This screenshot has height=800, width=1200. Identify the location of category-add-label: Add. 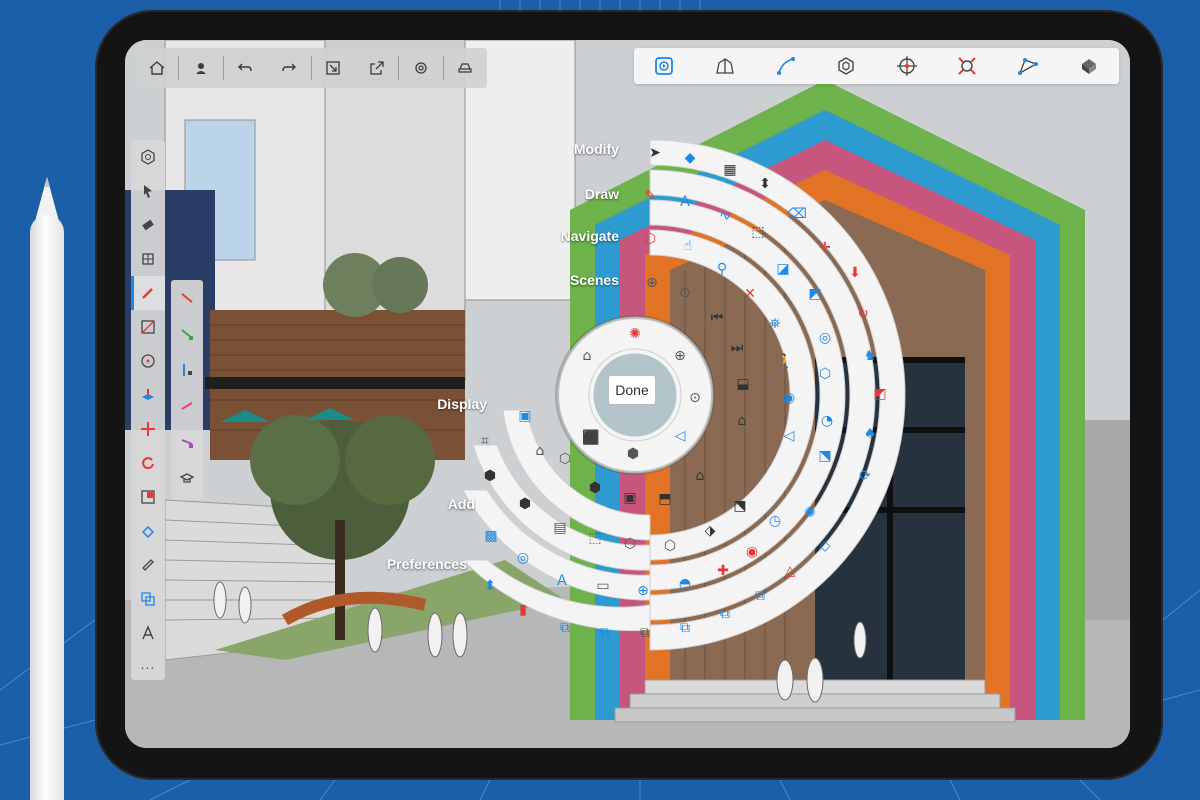
(425, 504).